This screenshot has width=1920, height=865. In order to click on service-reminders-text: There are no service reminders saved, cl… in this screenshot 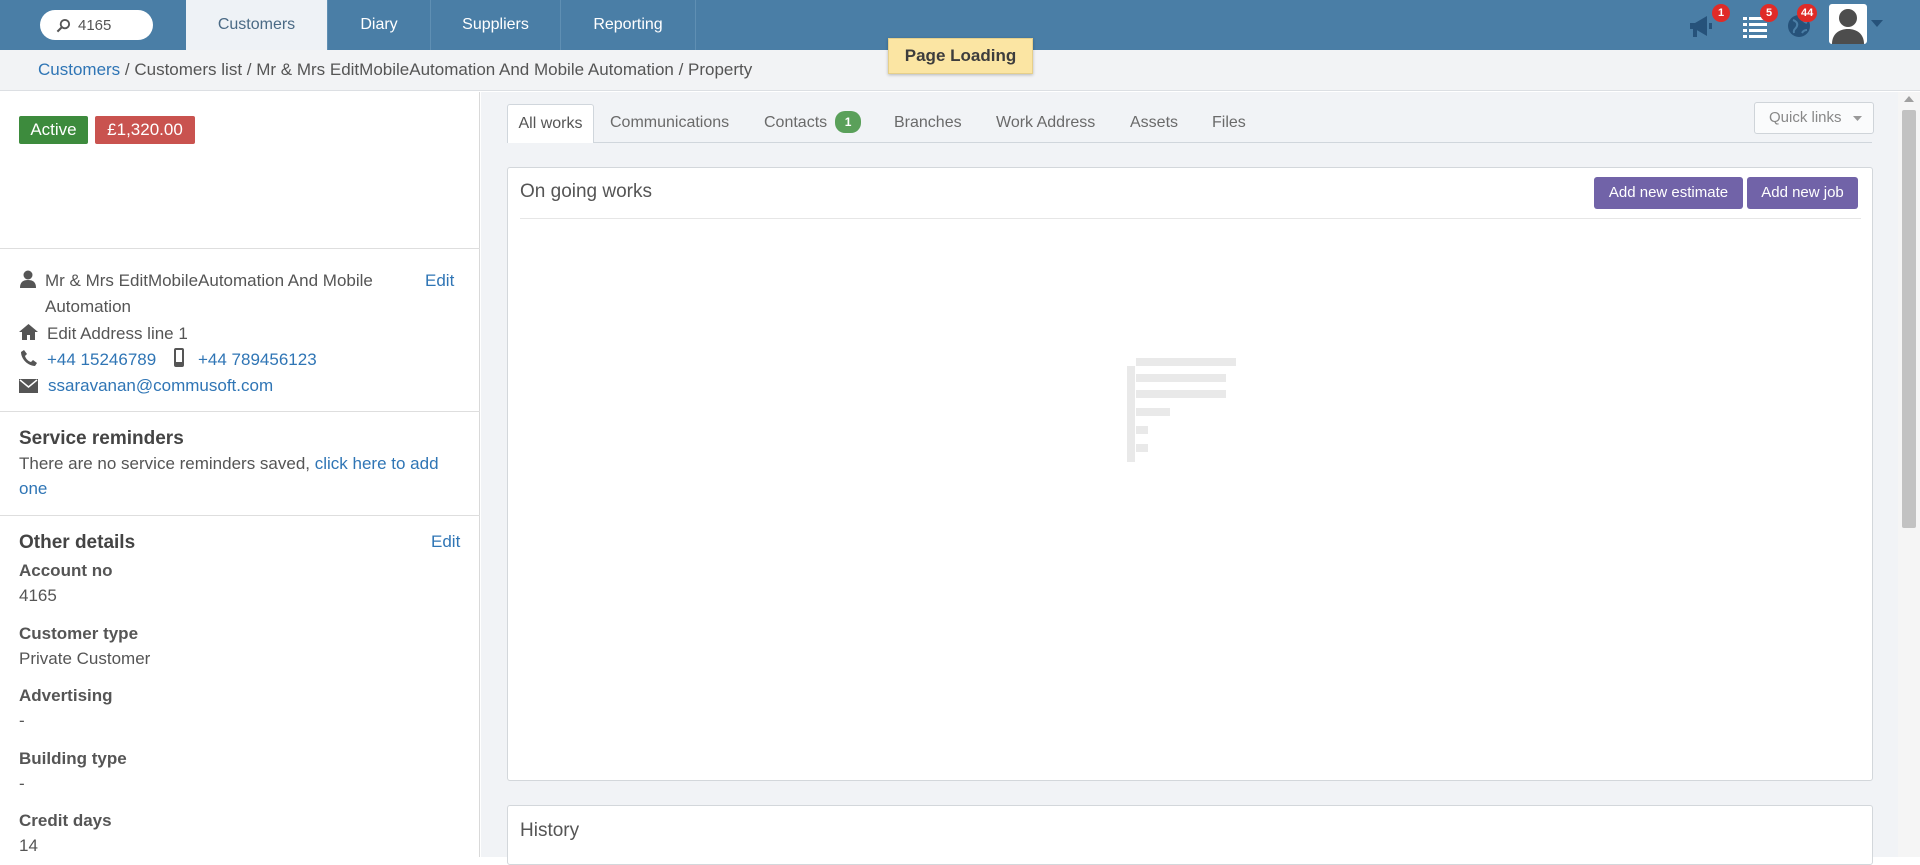, I will do `click(229, 464)`.